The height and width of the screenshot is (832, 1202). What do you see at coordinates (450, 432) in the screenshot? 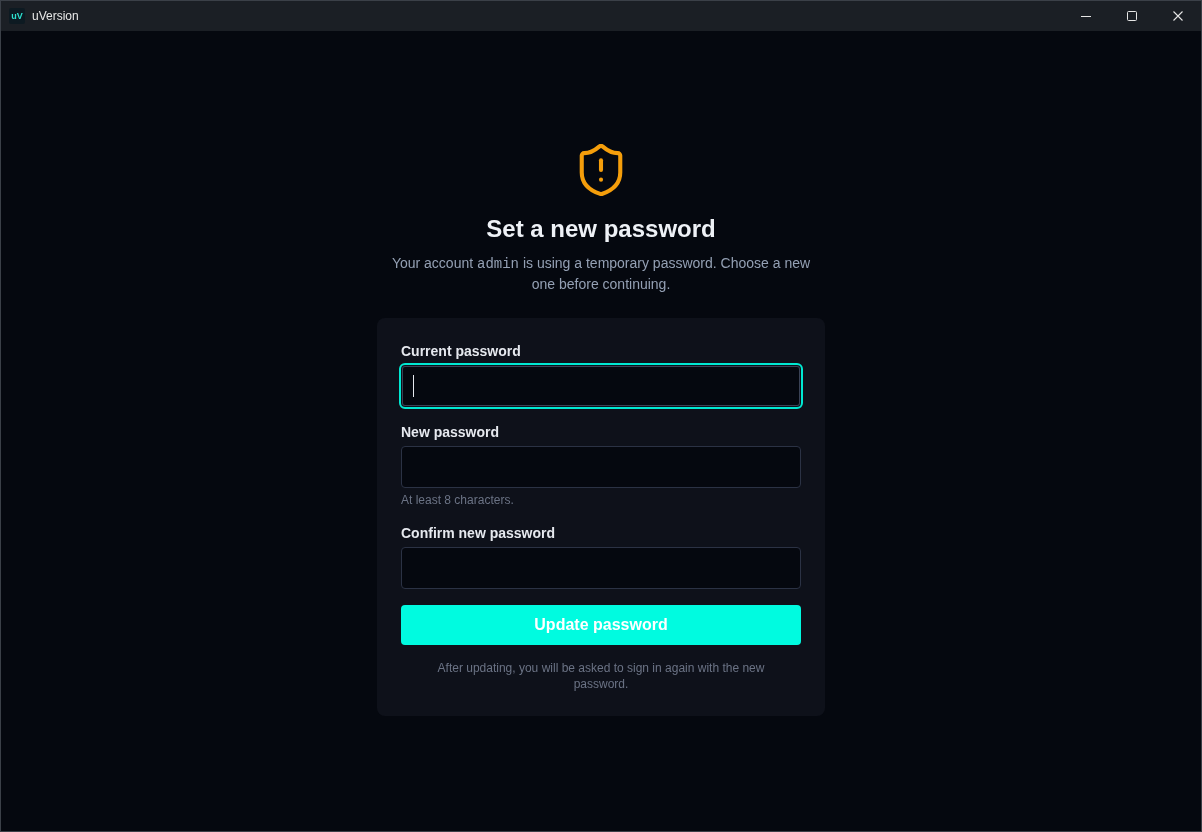
I see `field-label: New password` at bounding box center [450, 432].